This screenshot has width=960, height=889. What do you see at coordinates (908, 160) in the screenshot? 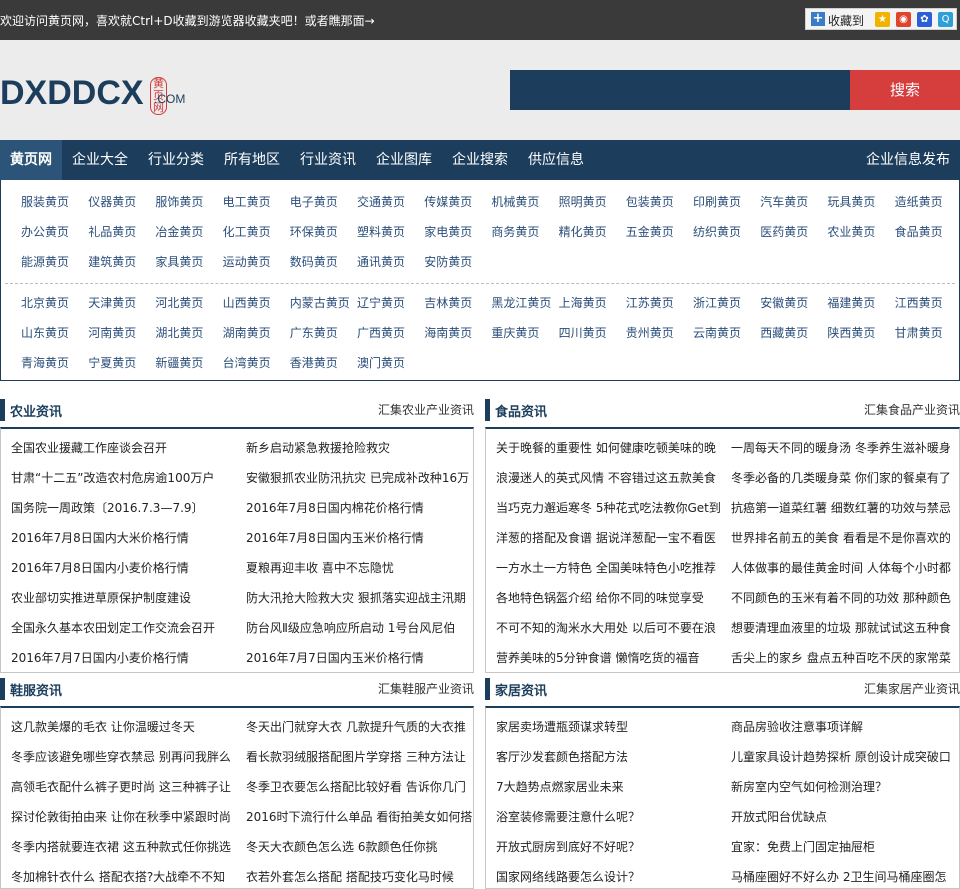
I see `nav-publish: 企业信息发布` at bounding box center [908, 160].